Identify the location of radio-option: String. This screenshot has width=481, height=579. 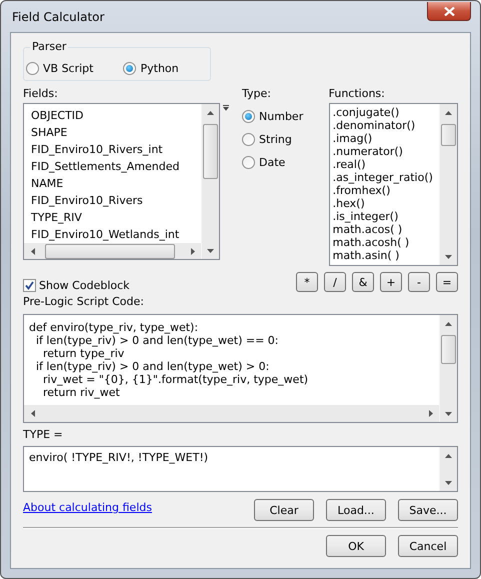
(285, 139).